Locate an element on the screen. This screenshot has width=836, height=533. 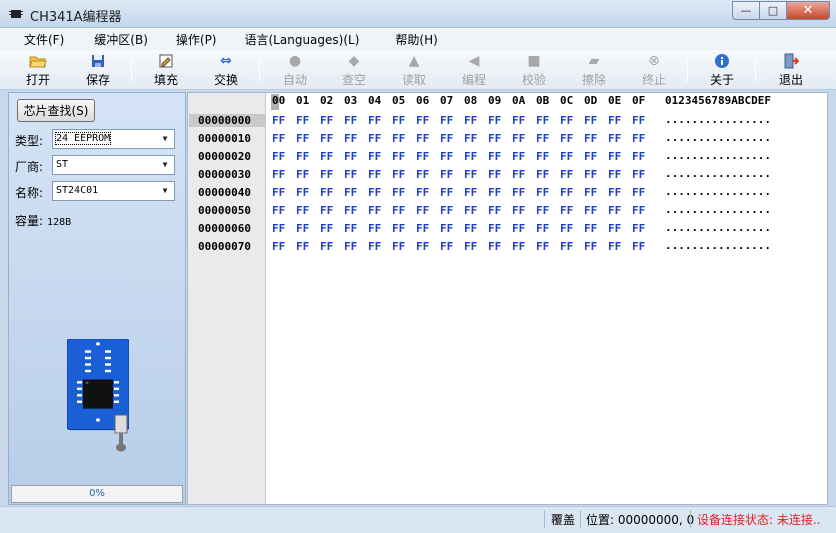
program-button: ◀ 编程 is located at coordinates (474, 70).